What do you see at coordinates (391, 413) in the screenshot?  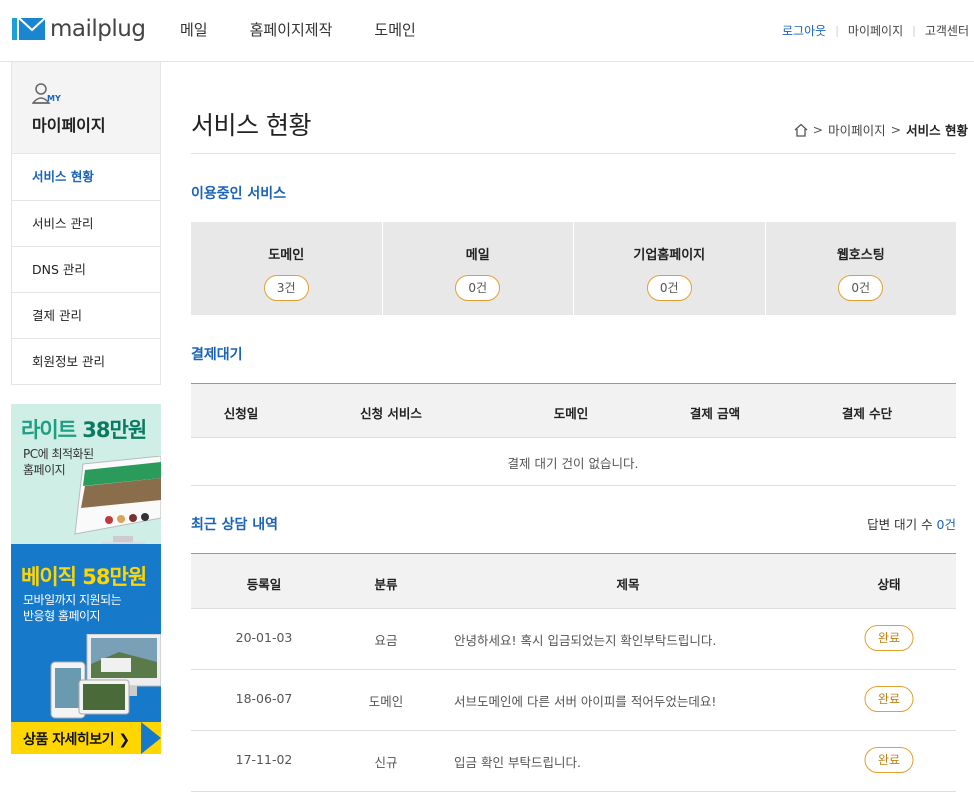 I see `column-header: 신청 서비스` at bounding box center [391, 413].